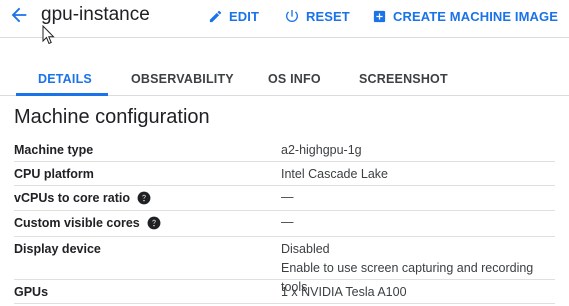  Describe the element at coordinates (292, 16) in the screenshot. I see `power-icon` at that location.